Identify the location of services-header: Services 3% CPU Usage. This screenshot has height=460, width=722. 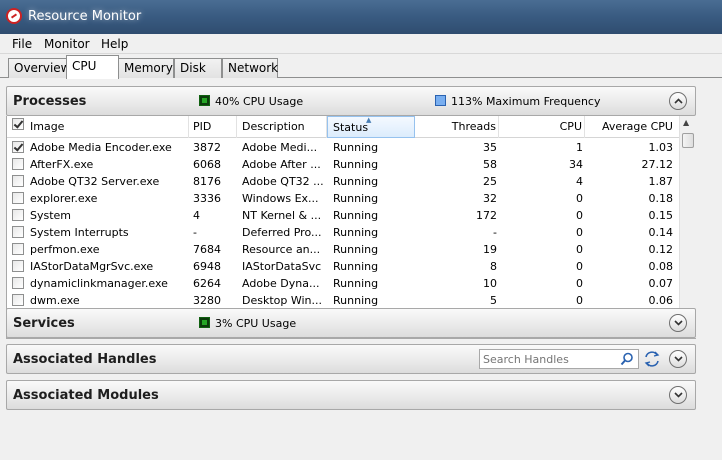
(351, 323).